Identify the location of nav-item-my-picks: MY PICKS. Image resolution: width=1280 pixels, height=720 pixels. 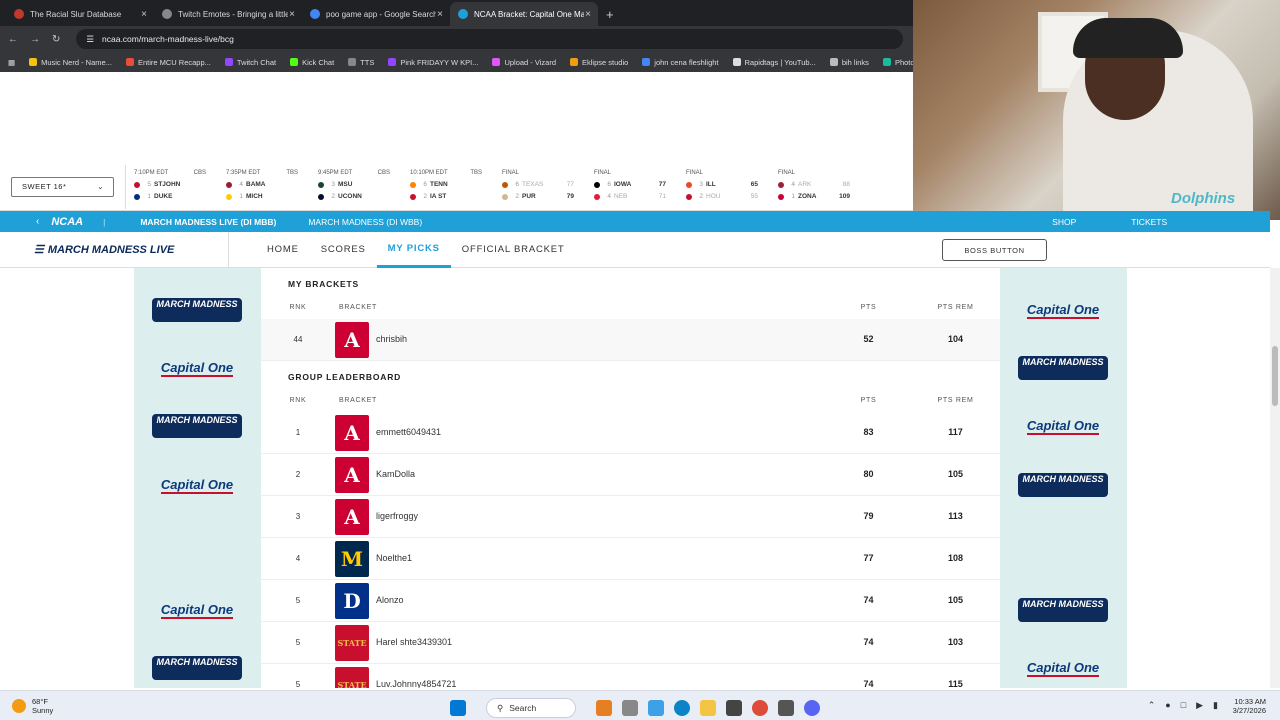
(413, 250).